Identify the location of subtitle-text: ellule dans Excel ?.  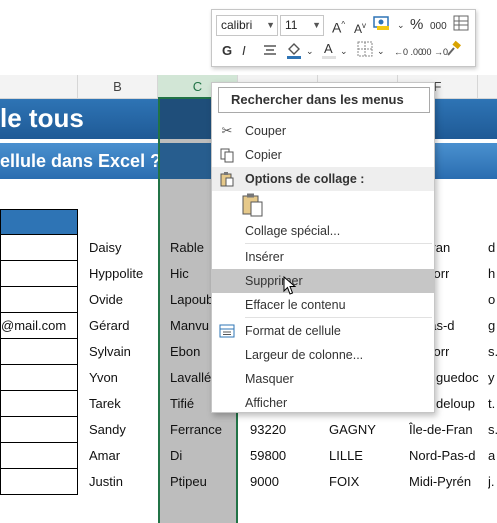
(81, 161).